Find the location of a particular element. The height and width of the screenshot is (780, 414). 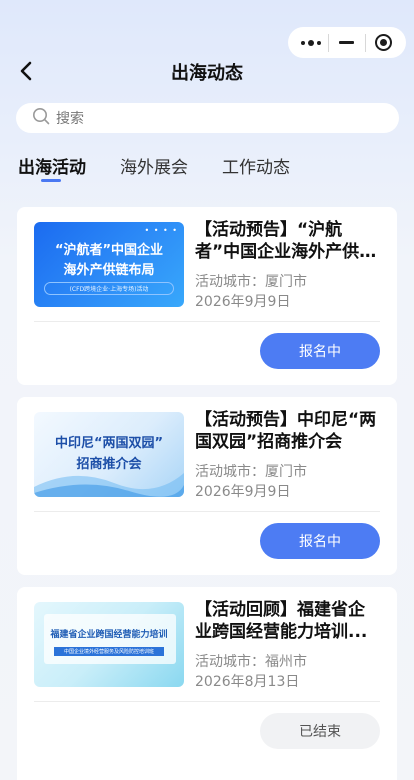

dots-decoration: • • • • is located at coordinates (161, 230).